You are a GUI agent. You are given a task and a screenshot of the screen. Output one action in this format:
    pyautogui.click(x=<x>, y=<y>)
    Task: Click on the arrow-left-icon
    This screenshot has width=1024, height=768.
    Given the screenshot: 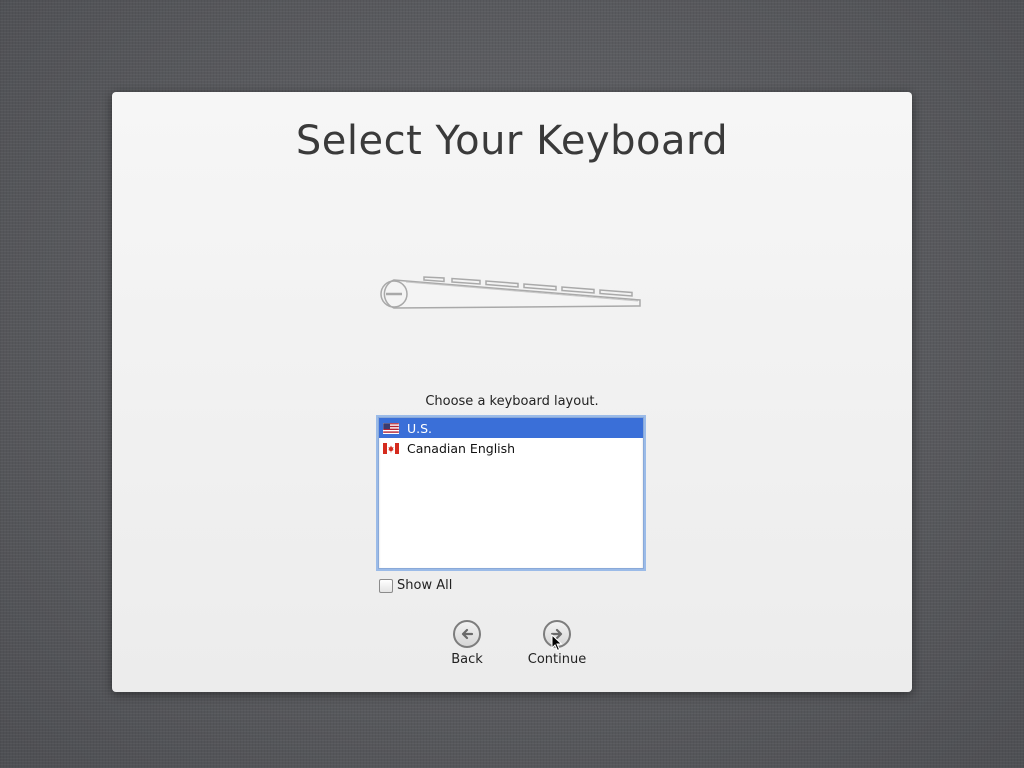 What is the action you would take?
    pyautogui.click(x=467, y=634)
    